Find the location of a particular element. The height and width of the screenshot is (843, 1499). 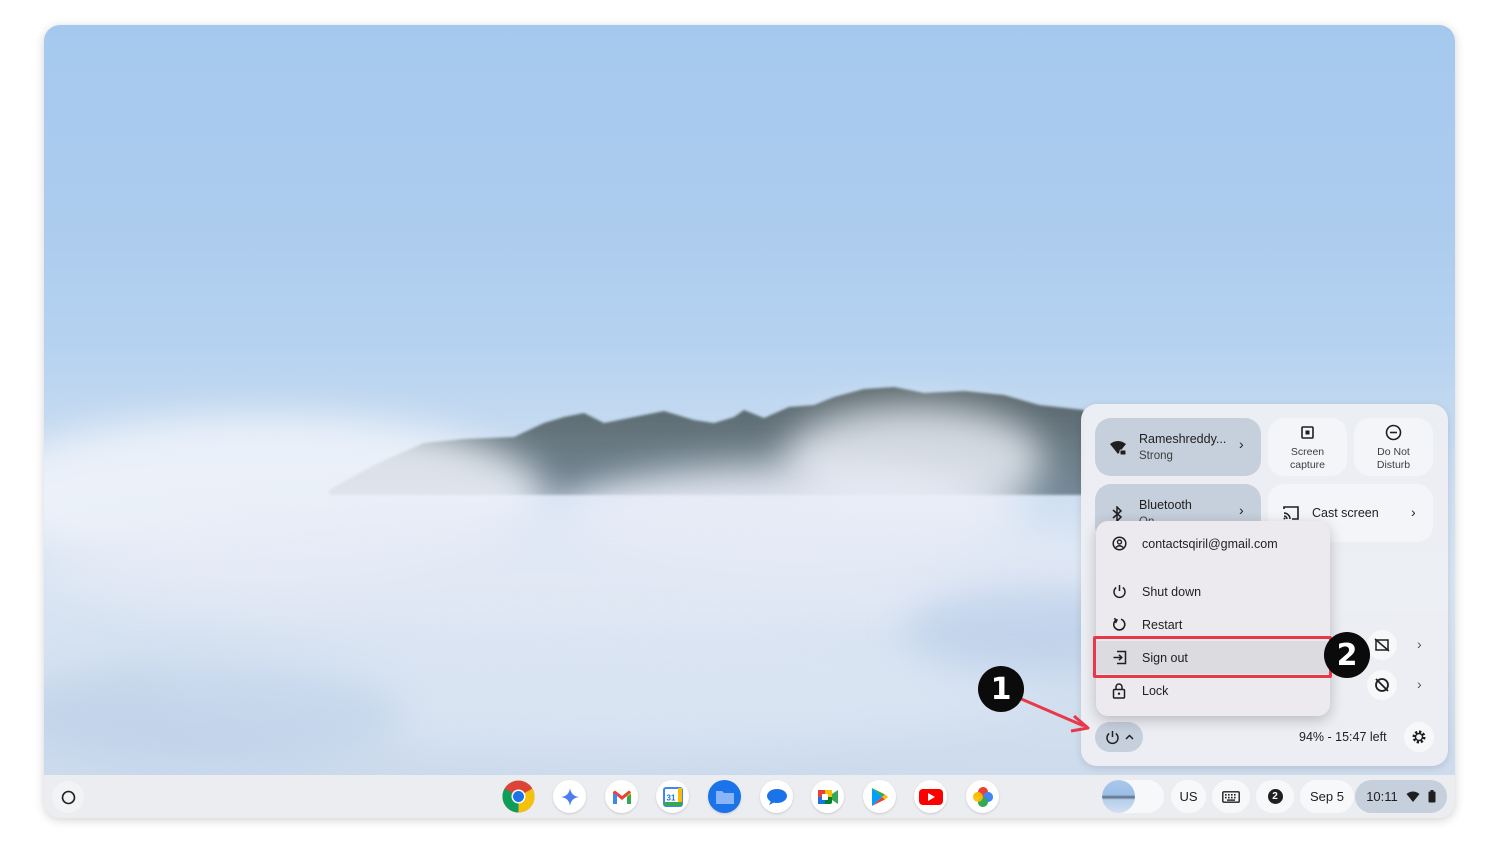

input-method-button: US is located at coordinates (1188, 796).